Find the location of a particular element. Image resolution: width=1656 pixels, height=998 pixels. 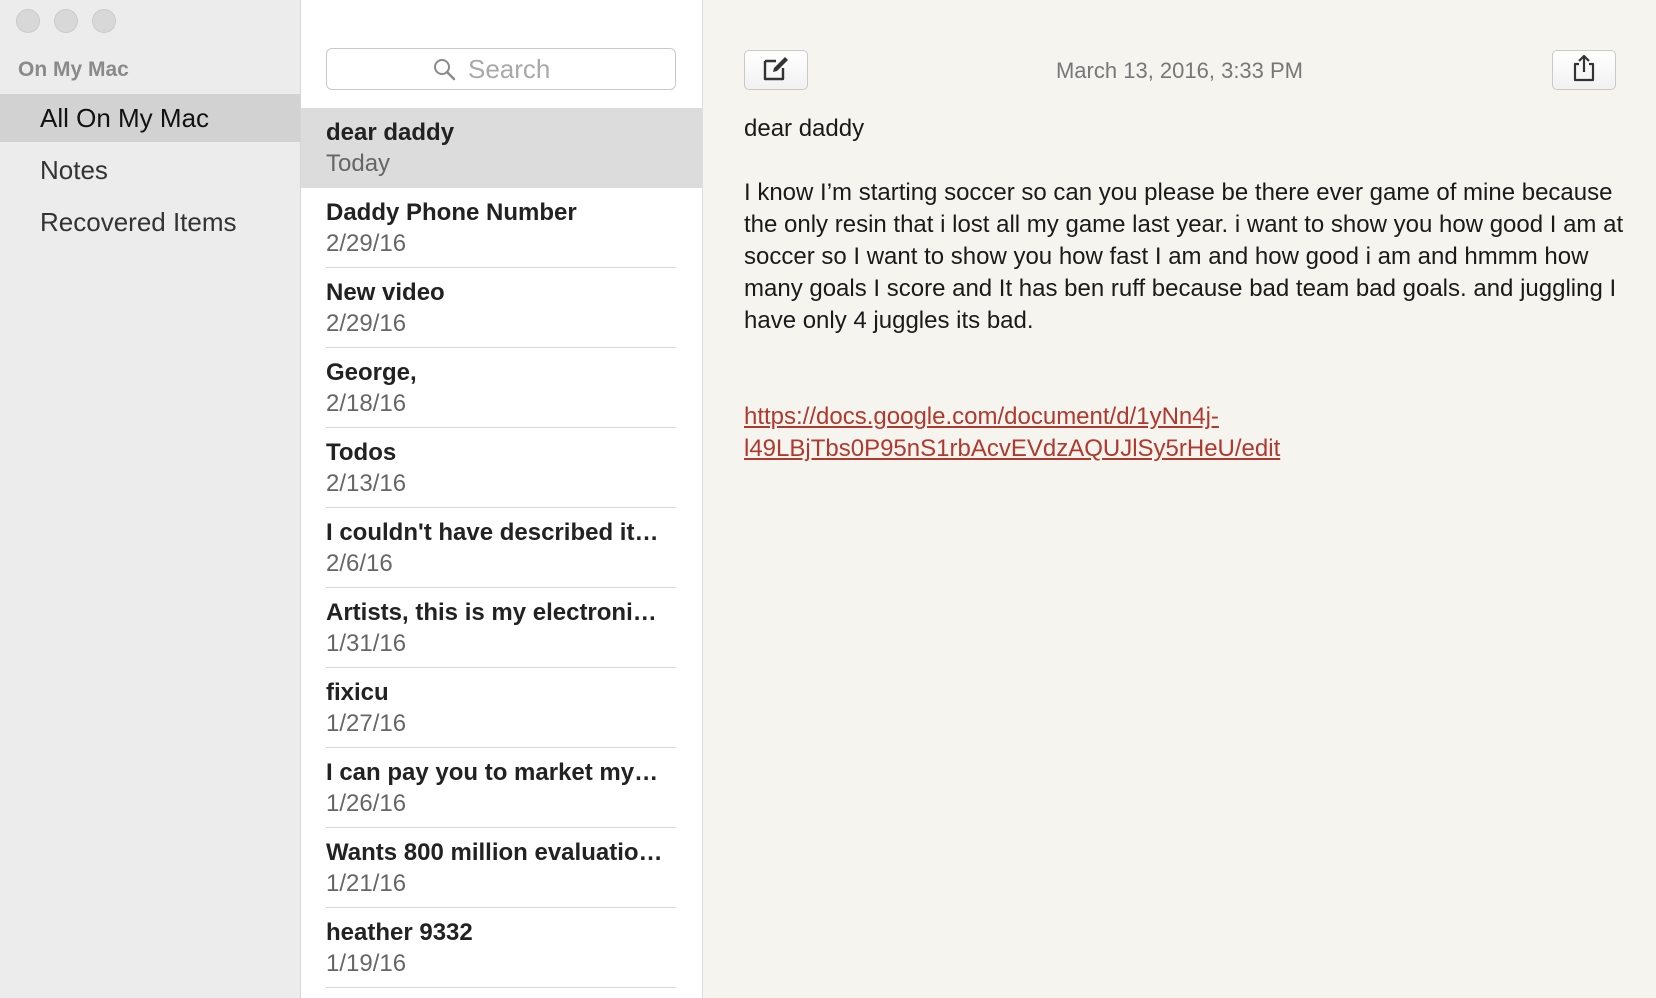

search-field is located at coordinates (501, 69).